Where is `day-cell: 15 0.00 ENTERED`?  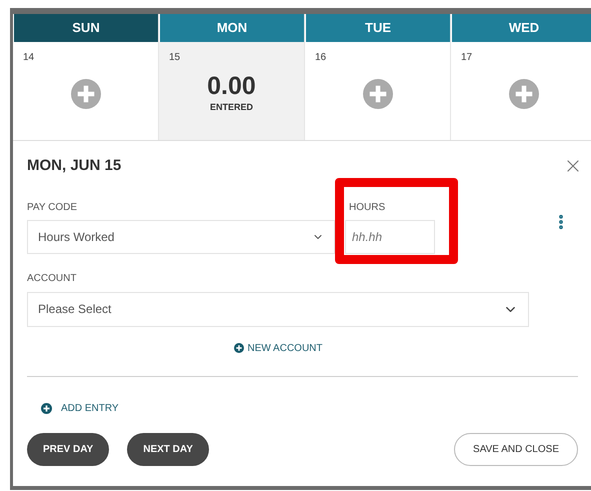 day-cell: 15 0.00 ENTERED is located at coordinates (231, 91).